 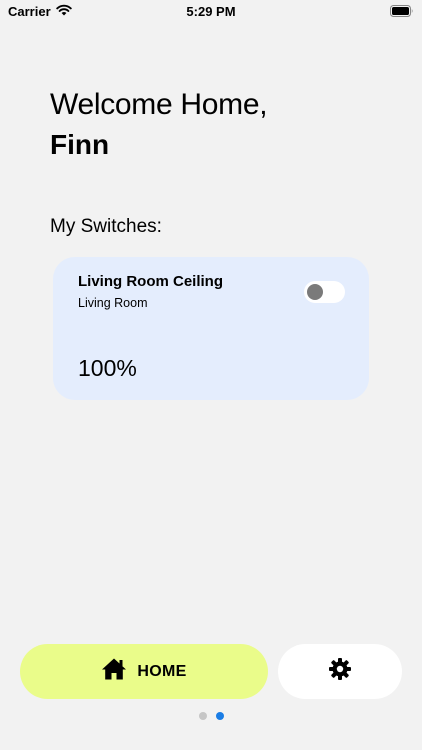 I want to click on switch-card: Living Room Ceiling Living Room 100%, so click(x=211, y=328).